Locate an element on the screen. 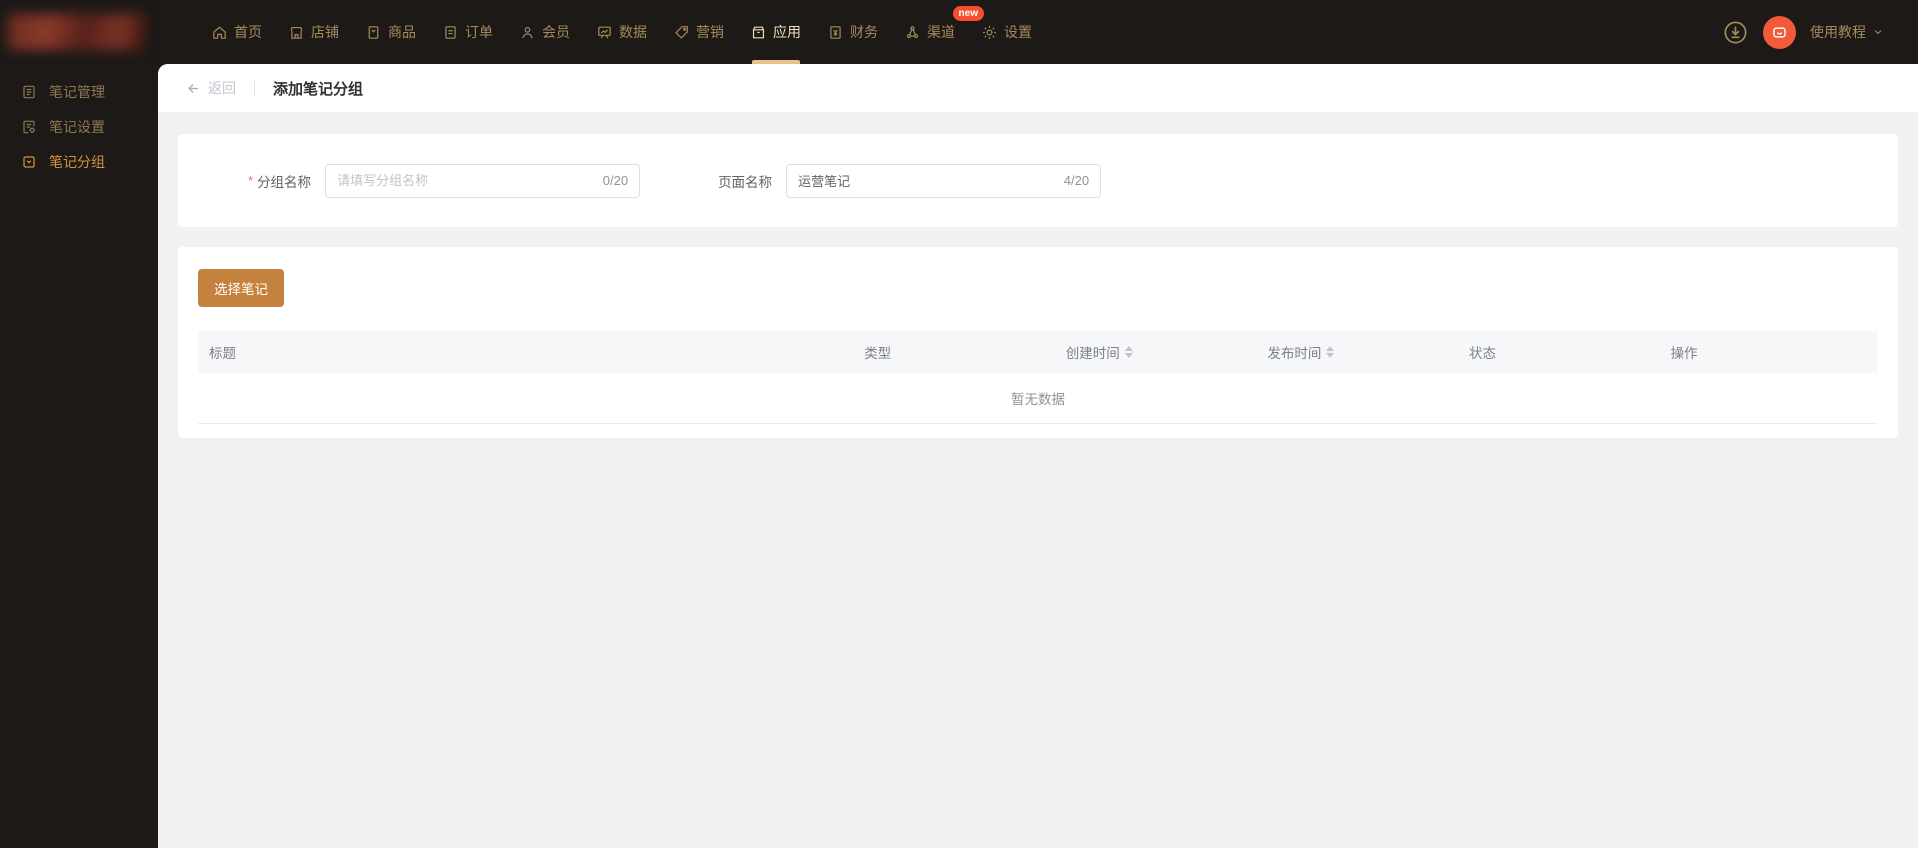  topnav-item-members: 会员 is located at coordinates (544, 32).